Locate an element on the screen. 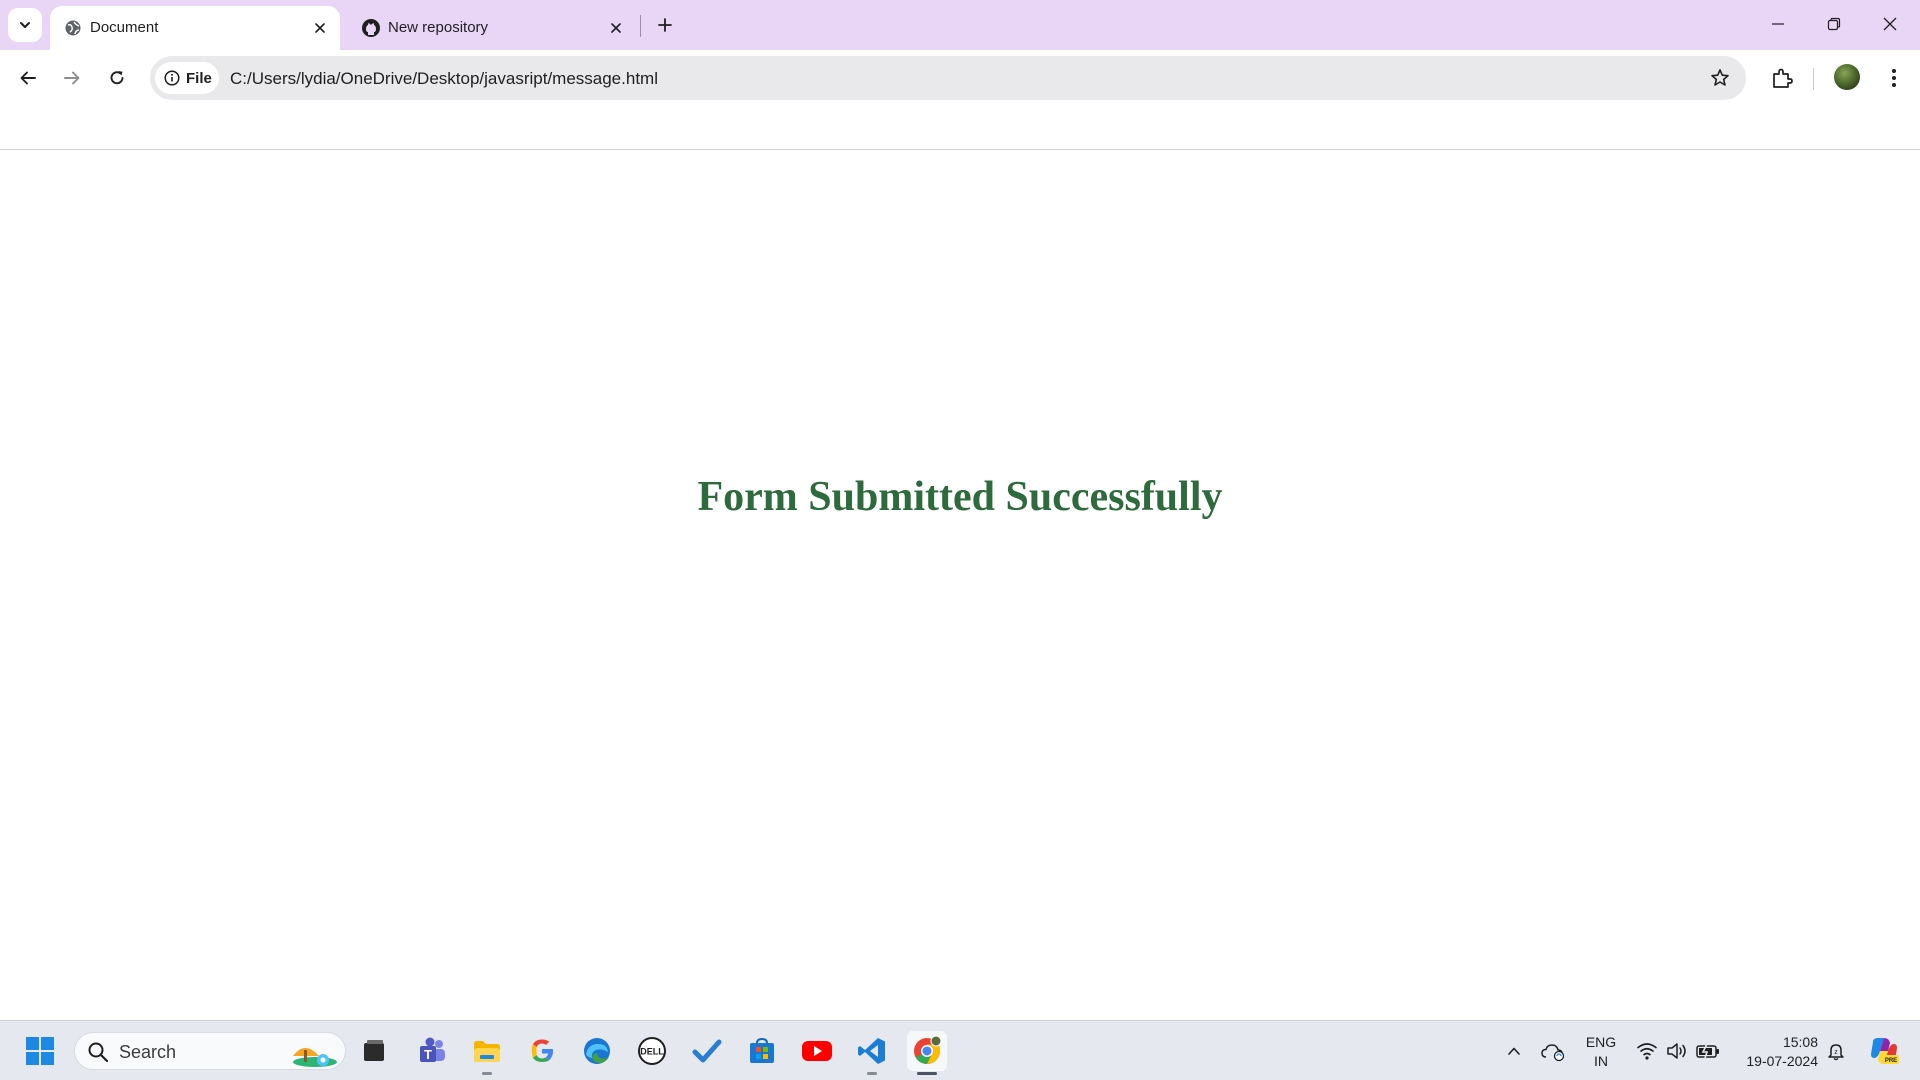 The image size is (1920, 1080). tab-title: Document is located at coordinates (124, 27).